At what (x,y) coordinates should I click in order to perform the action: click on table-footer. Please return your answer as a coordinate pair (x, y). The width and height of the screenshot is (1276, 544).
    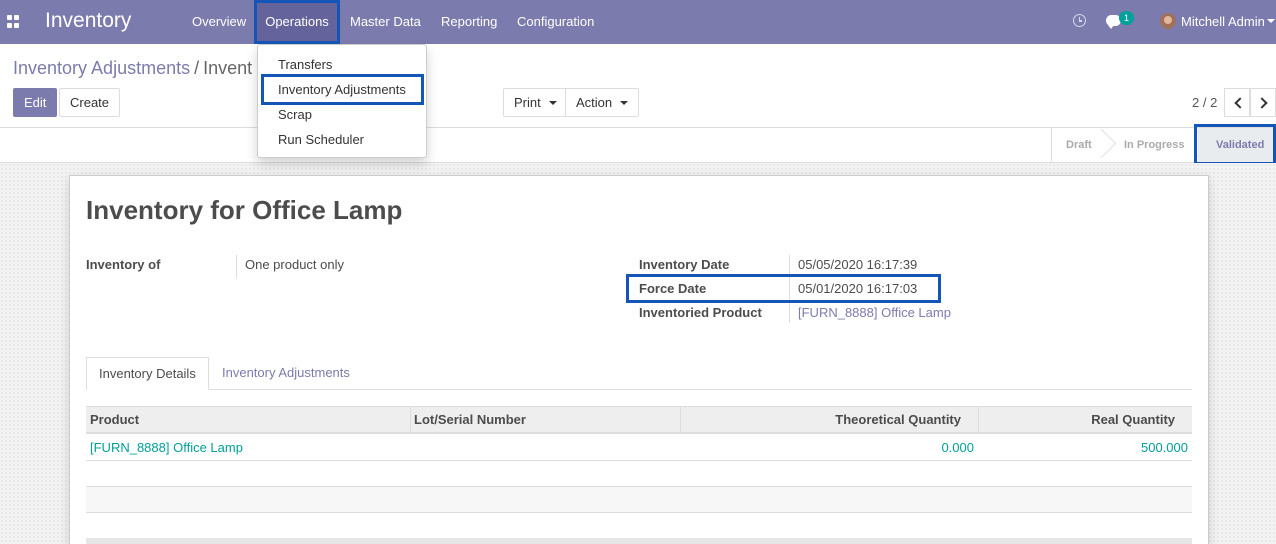
    Looking at the image, I should click on (639, 541).